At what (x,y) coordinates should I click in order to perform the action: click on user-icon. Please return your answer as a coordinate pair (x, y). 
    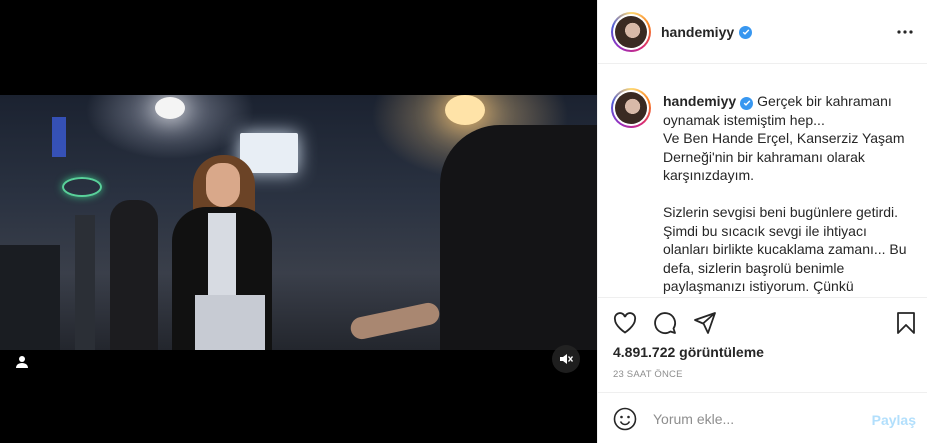
    Looking at the image, I should click on (22, 362).